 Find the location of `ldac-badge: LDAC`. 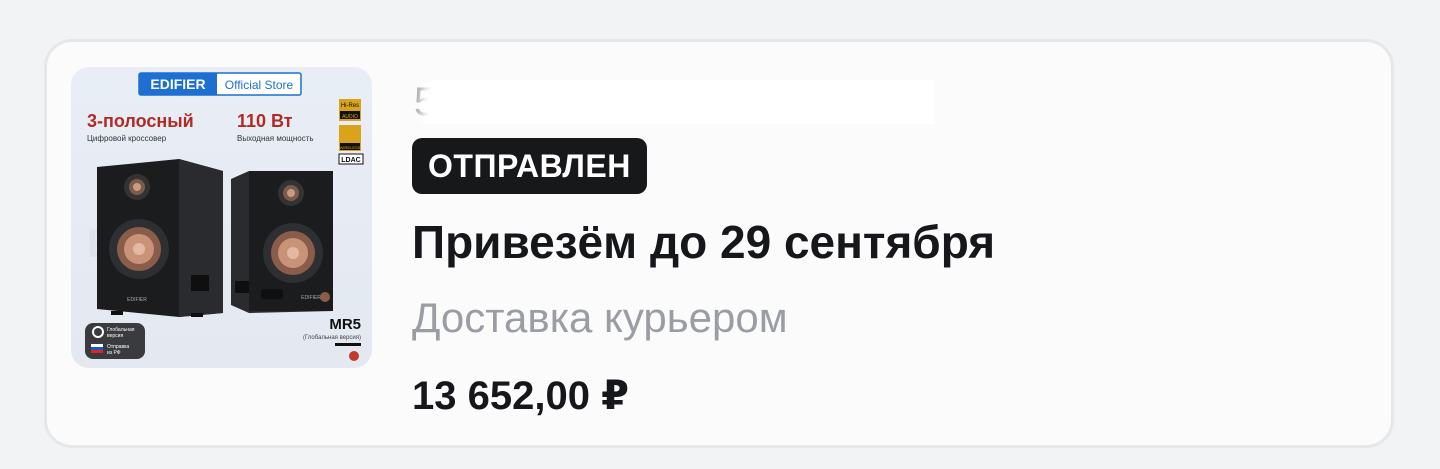

ldac-badge: LDAC is located at coordinates (351, 159).